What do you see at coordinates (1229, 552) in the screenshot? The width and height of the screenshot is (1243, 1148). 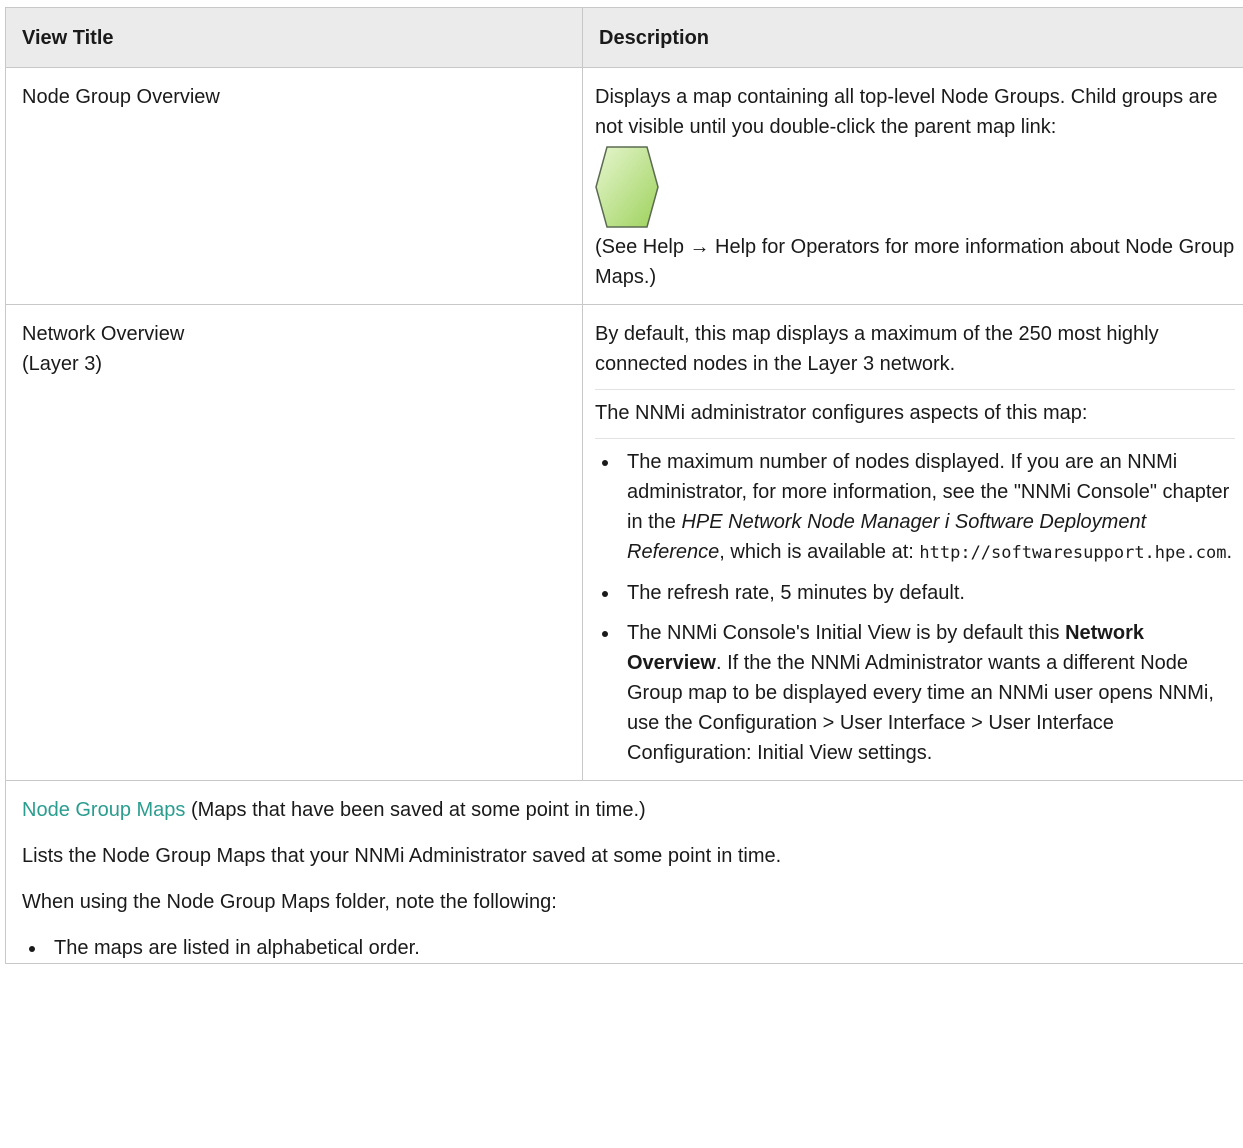 I see `list-item-text: .` at bounding box center [1229, 552].